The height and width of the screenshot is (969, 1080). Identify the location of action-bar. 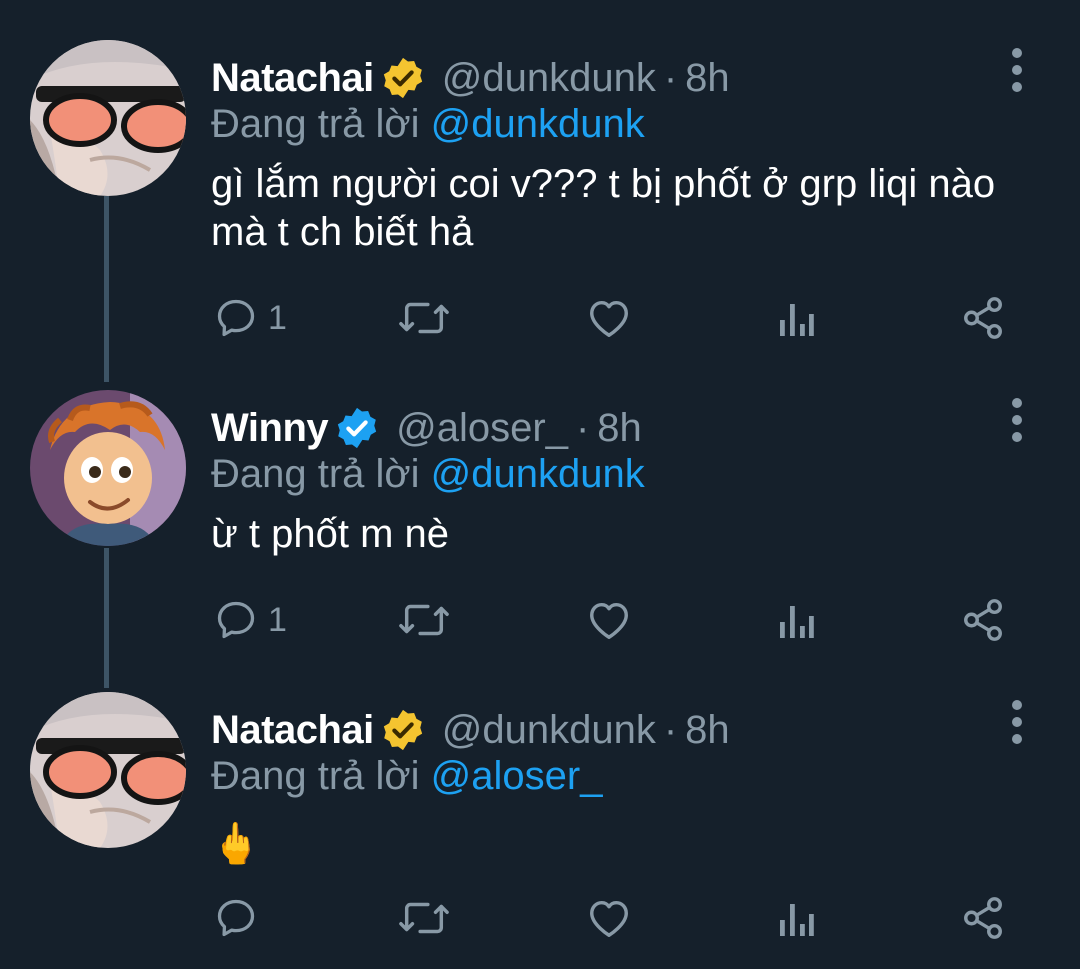
(540, 918).